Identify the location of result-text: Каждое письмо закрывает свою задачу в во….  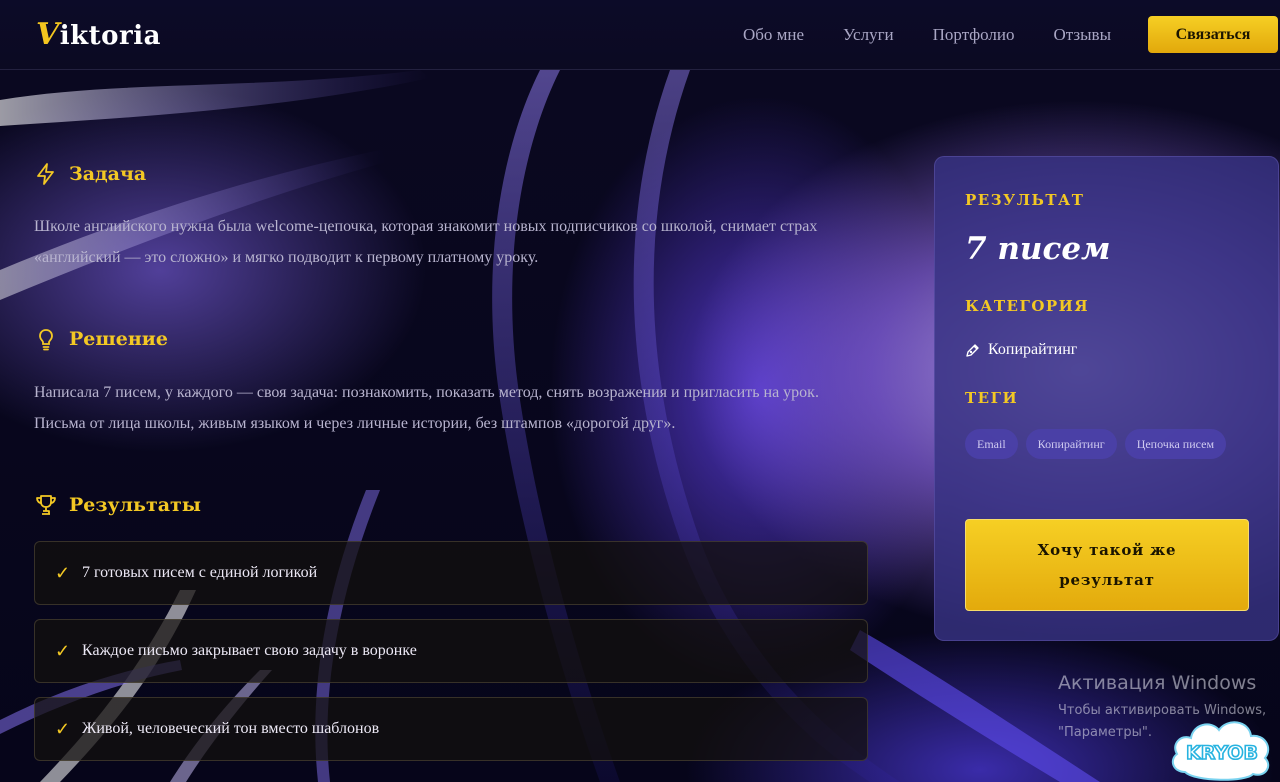
(249, 650).